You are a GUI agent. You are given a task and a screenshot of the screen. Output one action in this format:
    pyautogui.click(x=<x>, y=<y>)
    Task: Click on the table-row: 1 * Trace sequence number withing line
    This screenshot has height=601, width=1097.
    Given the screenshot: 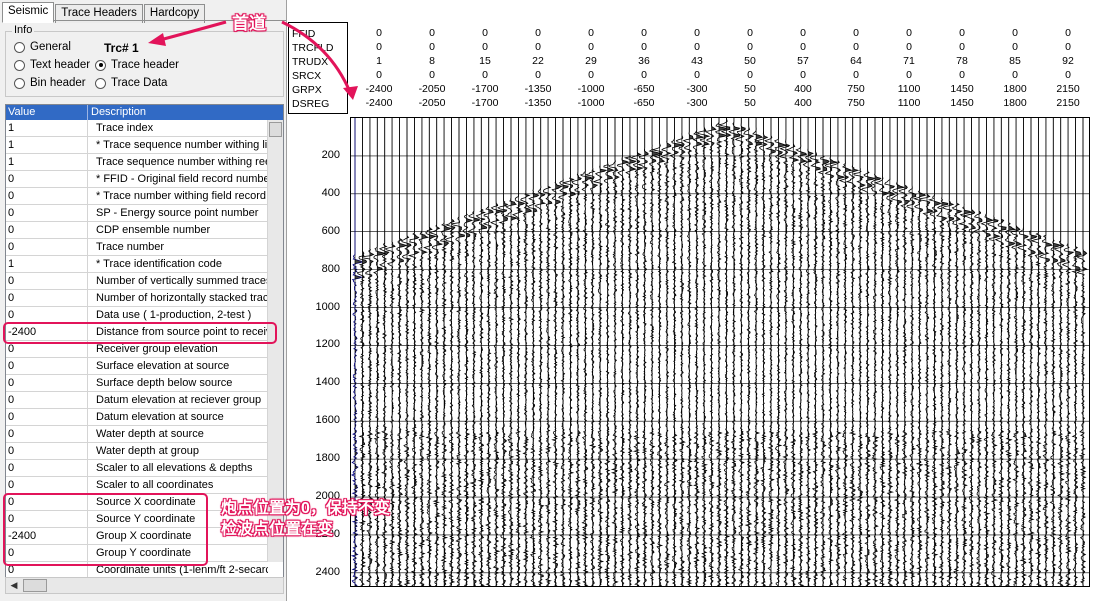 What is the action you would take?
    pyautogui.click(x=144, y=145)
    